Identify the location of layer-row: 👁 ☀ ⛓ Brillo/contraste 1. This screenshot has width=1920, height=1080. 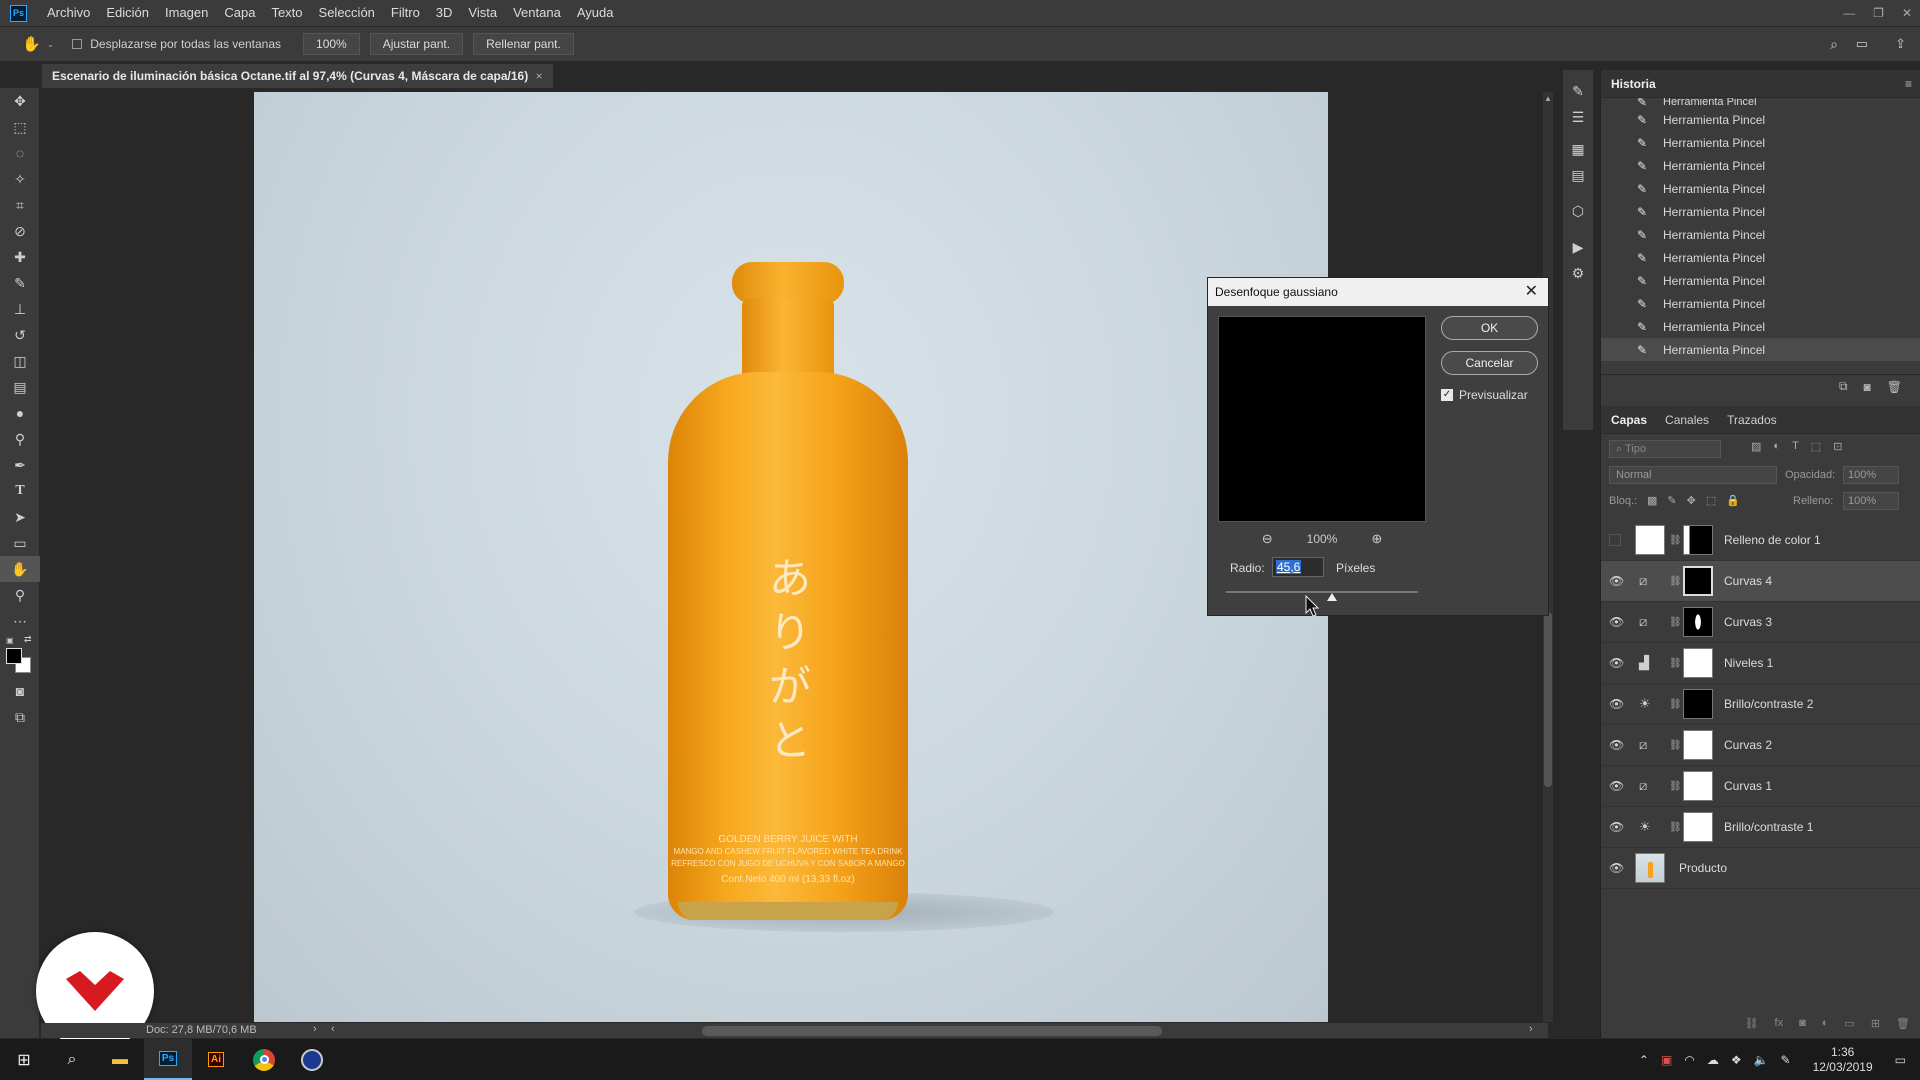
(1760, 827).